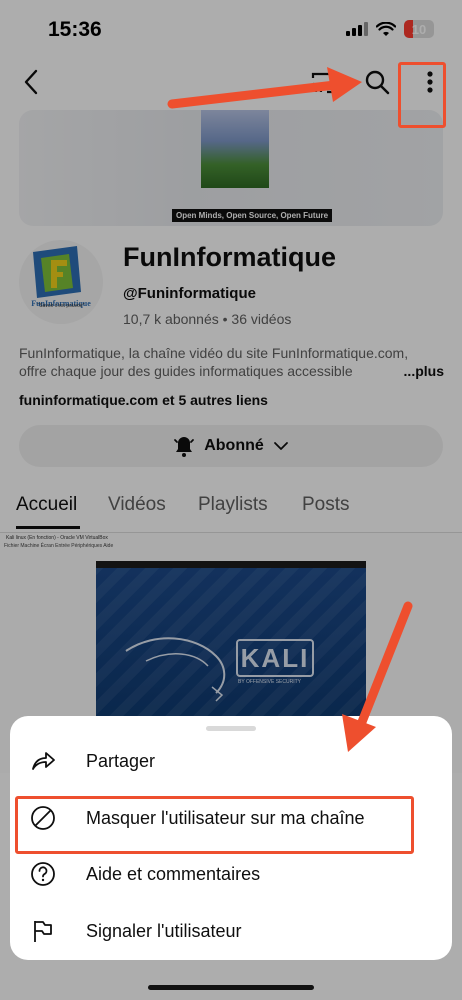 This screenshot has width=462, height=1000. What do you see at coordinates (164, 930) in the screenshot?
I see `report-label: Signaler l'utilisateur` at bounding box center [164, 930].